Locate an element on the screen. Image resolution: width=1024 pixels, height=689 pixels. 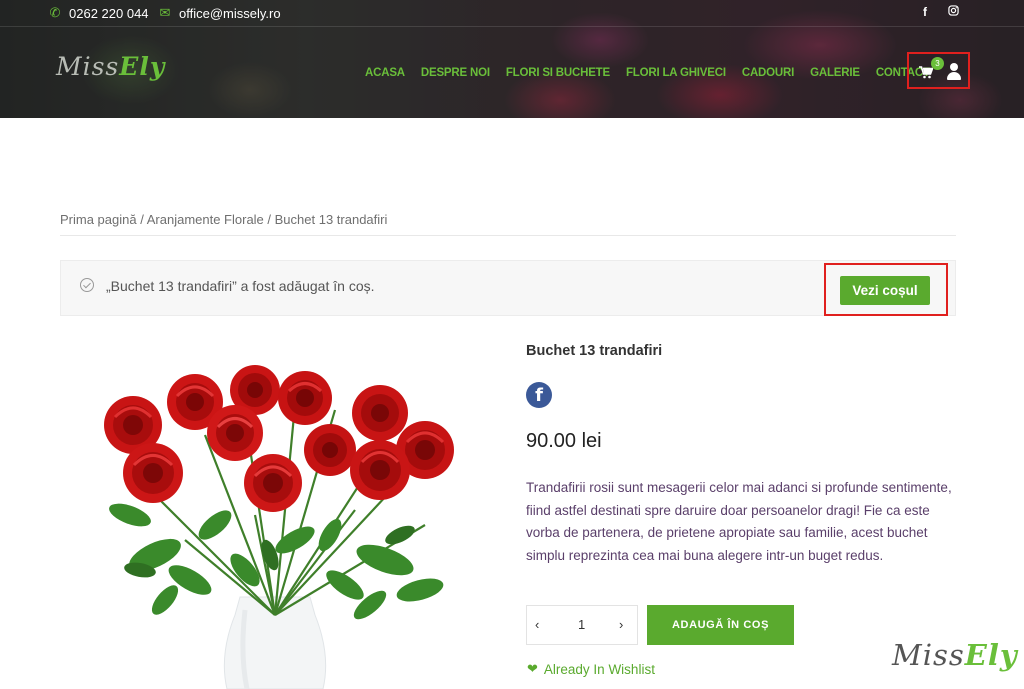
cart-count-badge: 3 is located at coordinates (937, 63).